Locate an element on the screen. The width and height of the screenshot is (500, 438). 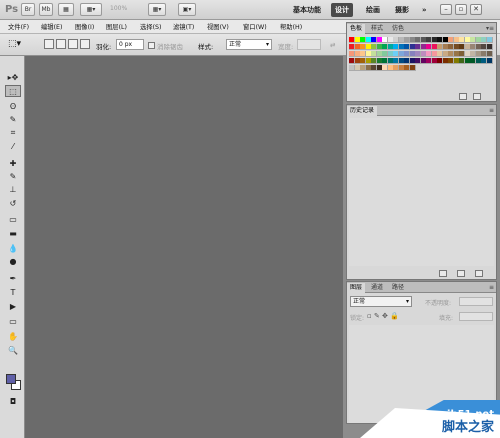
healing-brush-icon: ✚ is located at coordinates (13, 164).